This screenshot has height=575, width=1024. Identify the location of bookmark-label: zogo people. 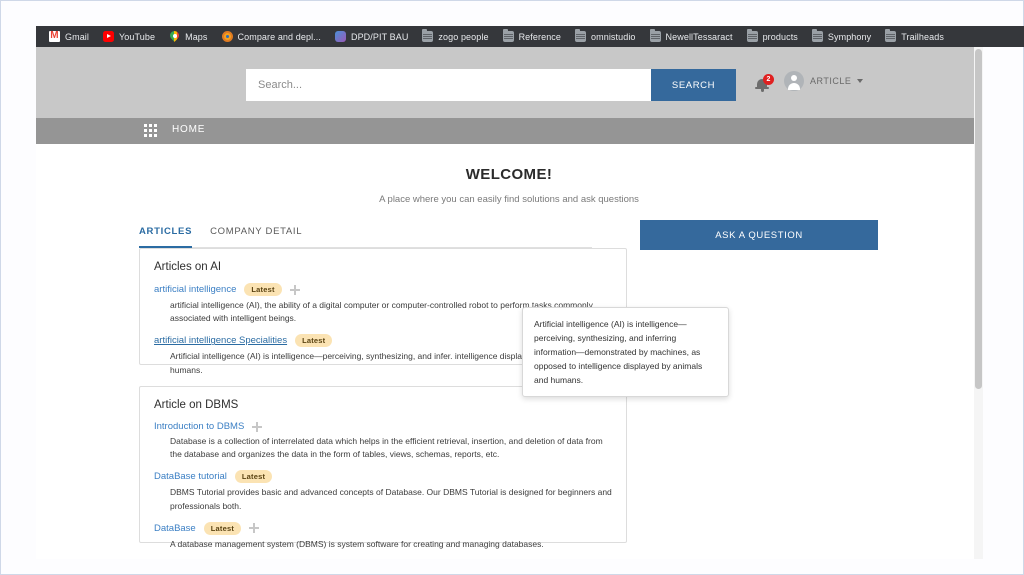
(463, 36).